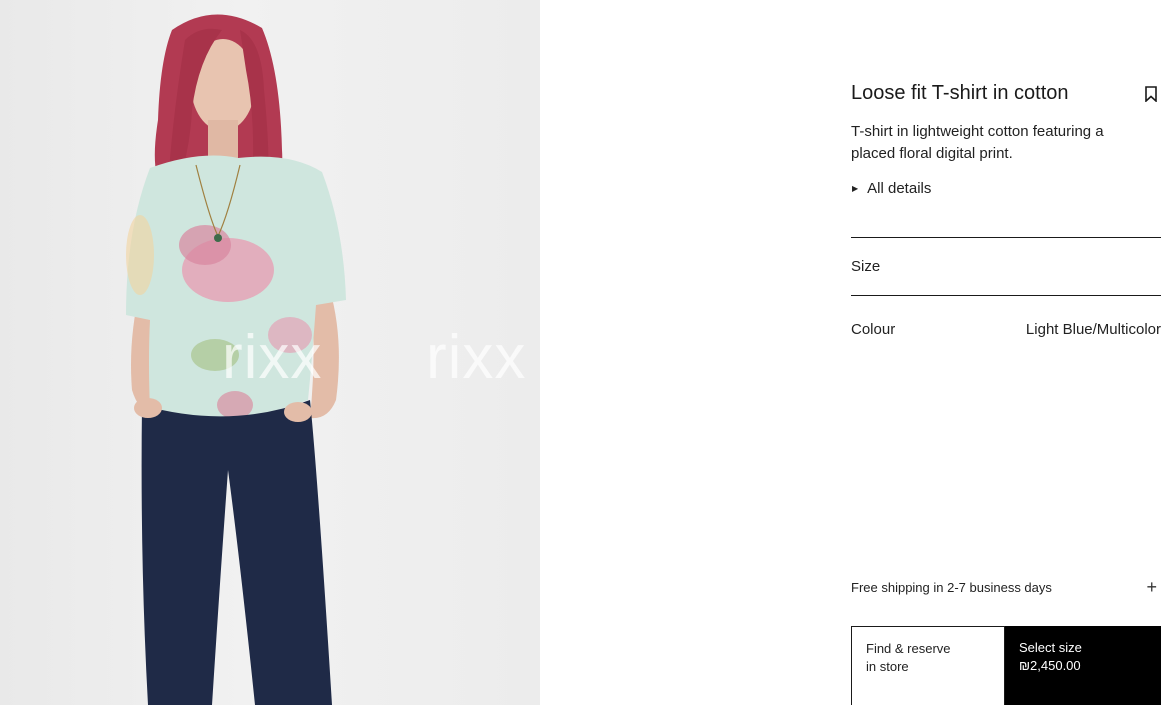 The height and width of the screenshot is (705, 1163). What do you see at coordinates (887, 666) in the screenshot?
I see `find-reserve-label-2: in store` at bounding box center [887, 666].